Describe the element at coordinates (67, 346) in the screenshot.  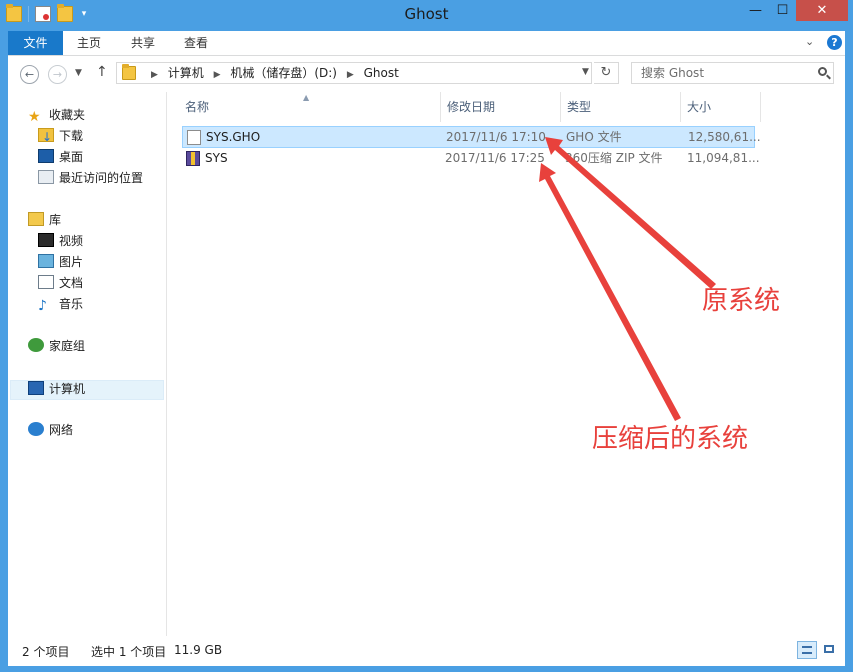
I see `nav-label: 家庭组` at that location.